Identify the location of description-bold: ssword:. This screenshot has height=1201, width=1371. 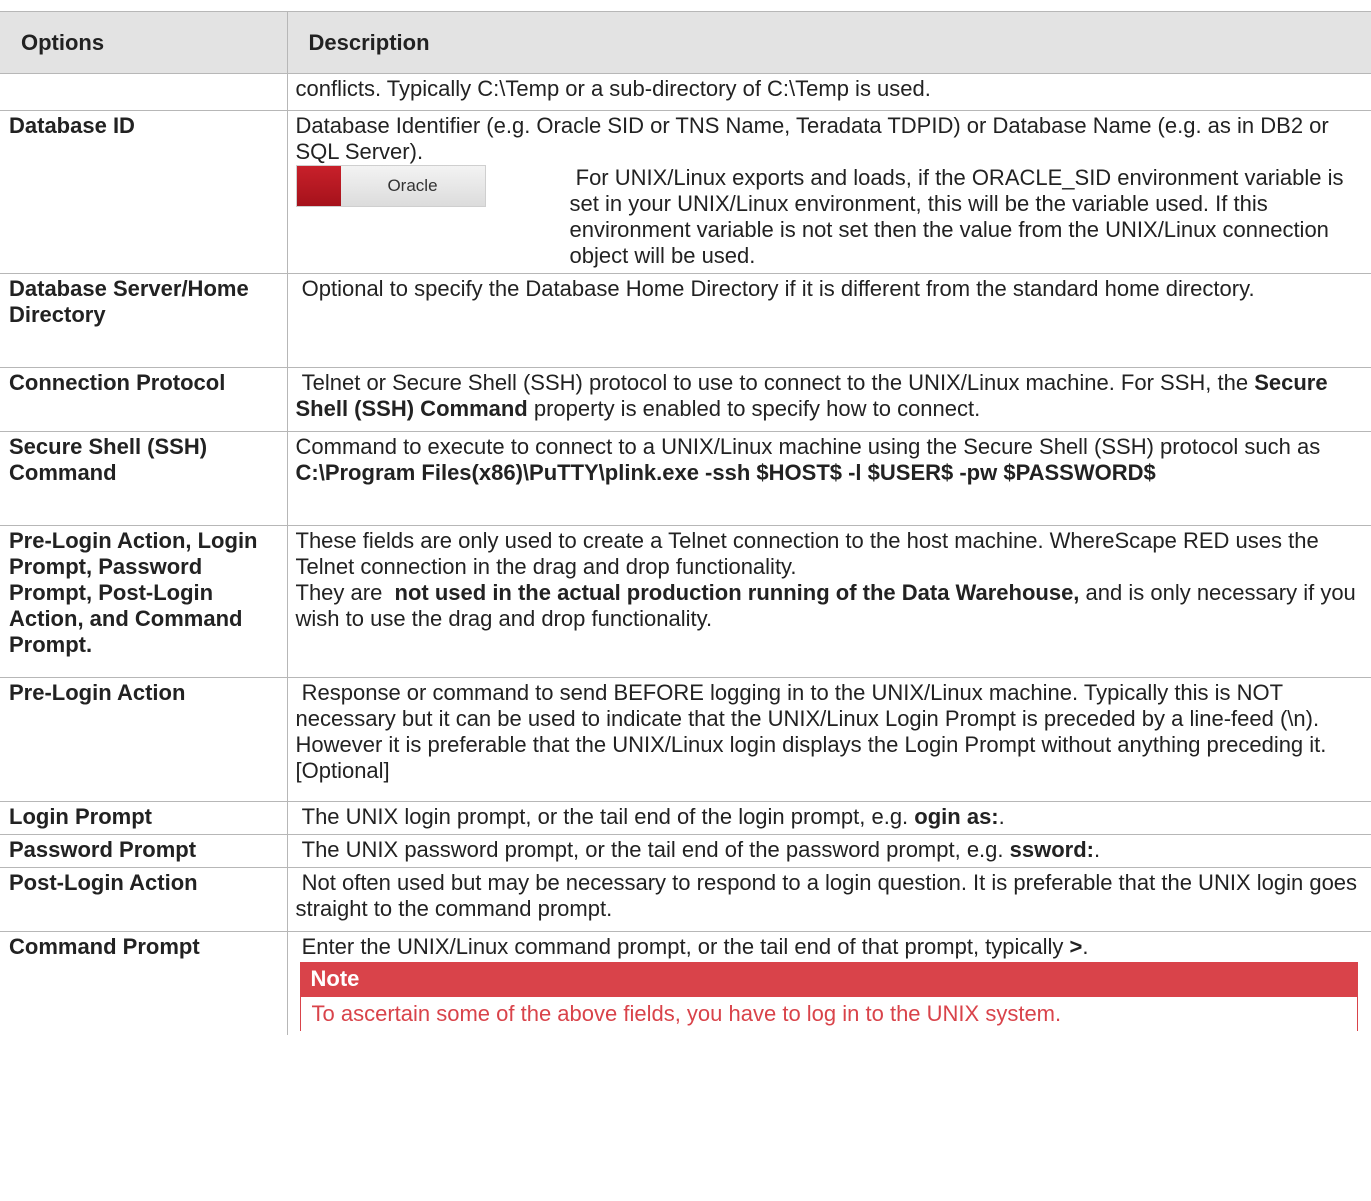
(1051, 849).